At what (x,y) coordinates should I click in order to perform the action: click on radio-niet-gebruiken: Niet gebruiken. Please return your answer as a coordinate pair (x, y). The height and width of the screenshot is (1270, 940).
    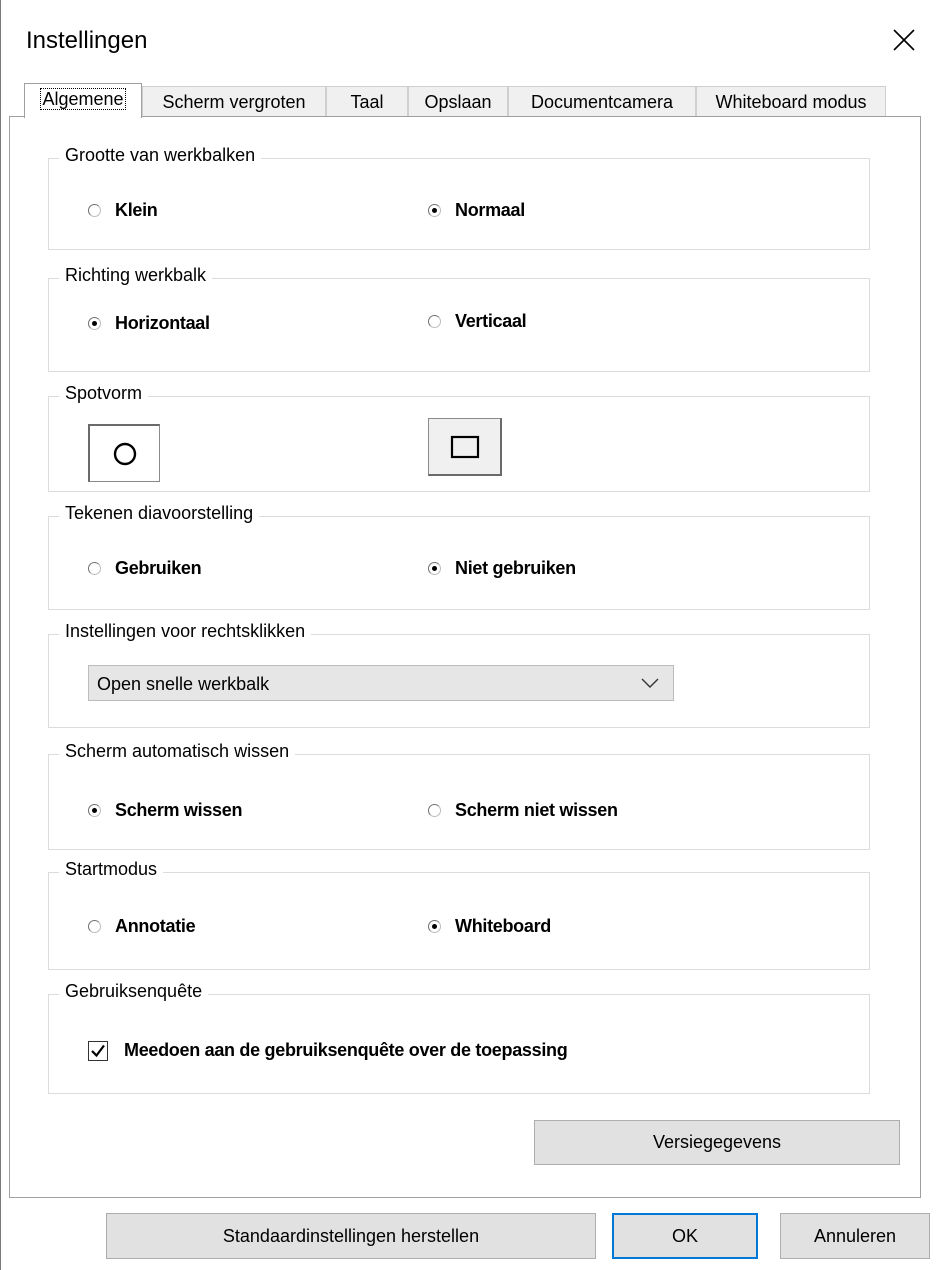
    Looking at the image, I should click on (502, 568).